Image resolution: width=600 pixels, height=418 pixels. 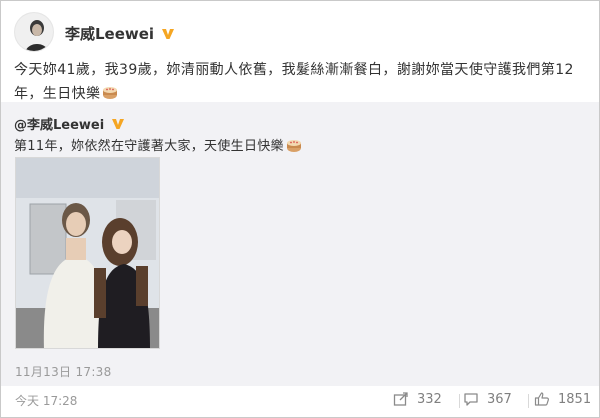 I want to click on comment-icon, so click(x=471, y=399).